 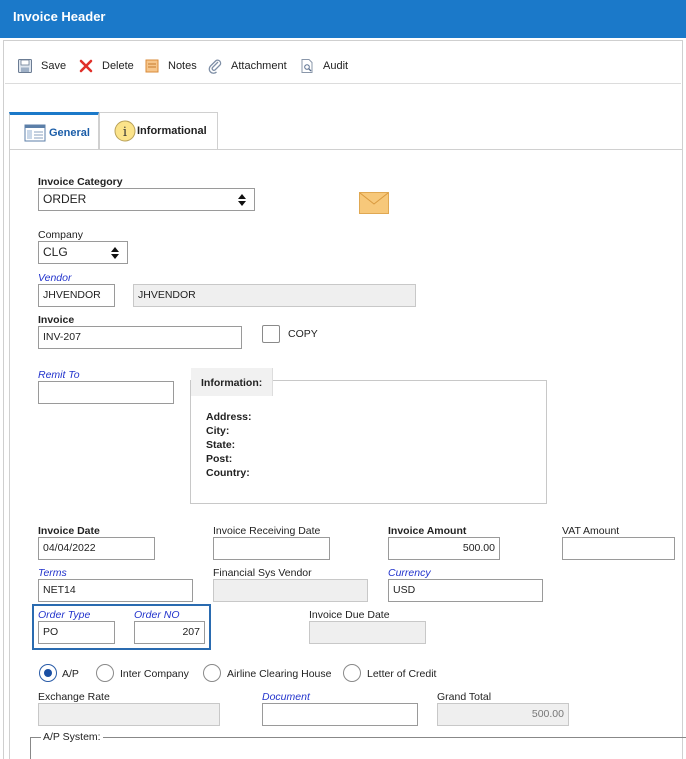 What do you see at coordinates (56, 320) in the screenshot?
I see `invoice-label: Invoice` at bounding box center [56, 320].